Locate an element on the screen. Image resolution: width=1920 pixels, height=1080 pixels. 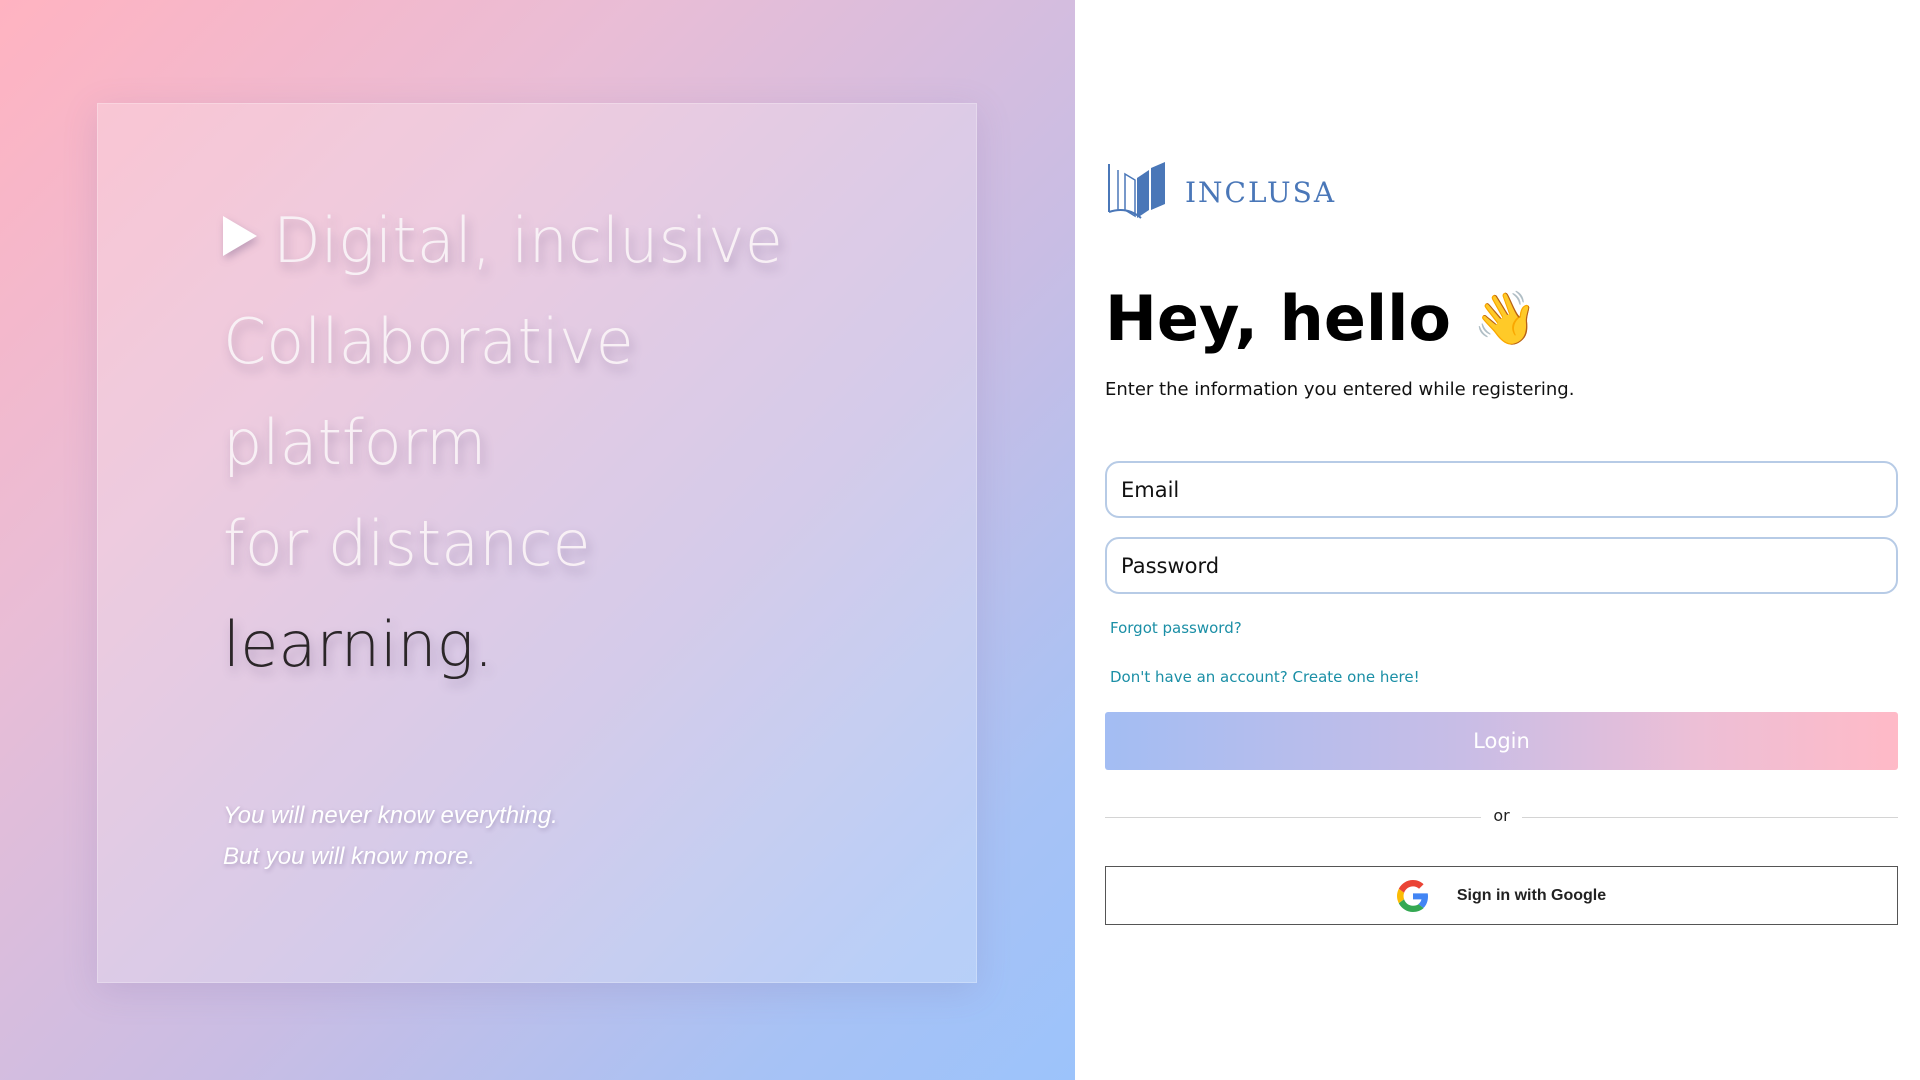
page-title: Hey, hello 👋 is located at coordinates (1321, 318).